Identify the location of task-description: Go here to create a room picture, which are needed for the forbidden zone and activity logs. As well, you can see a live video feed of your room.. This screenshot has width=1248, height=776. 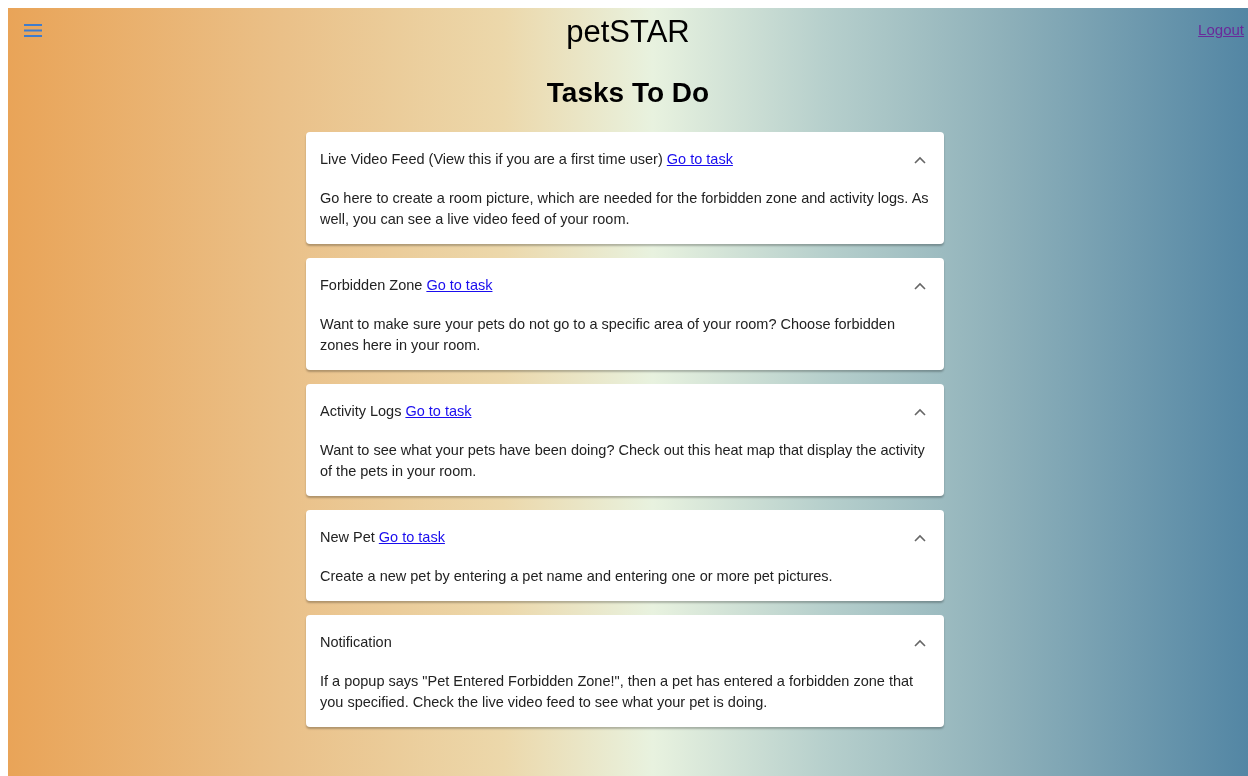
(624, 209).